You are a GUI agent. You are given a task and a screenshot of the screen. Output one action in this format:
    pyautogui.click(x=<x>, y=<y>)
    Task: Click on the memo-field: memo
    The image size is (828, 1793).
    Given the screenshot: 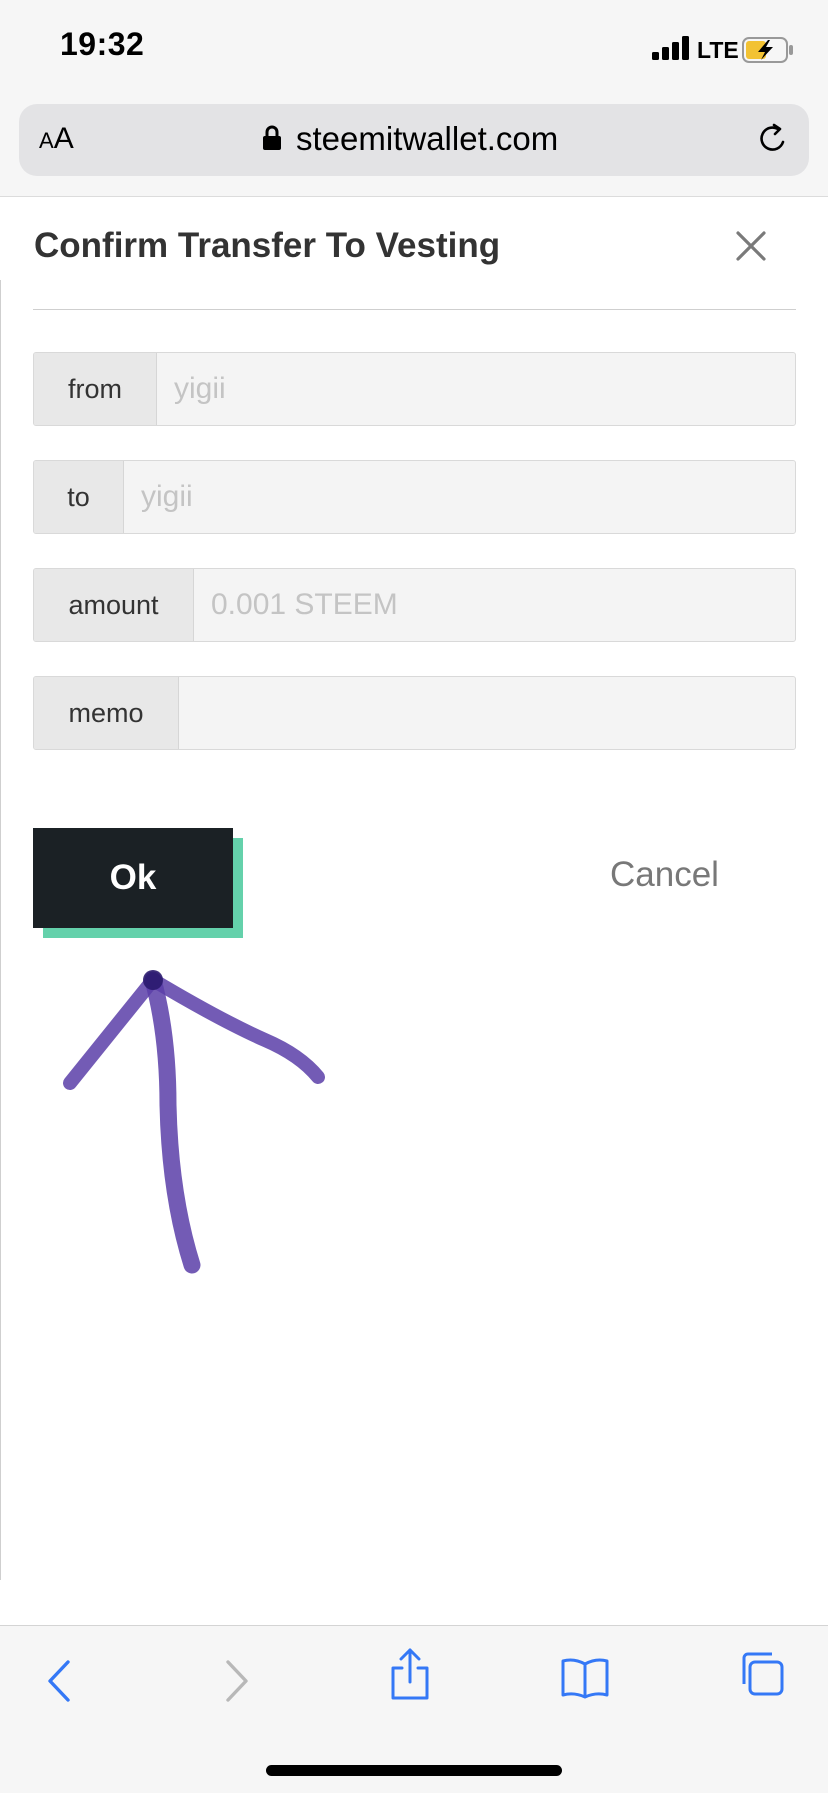 What is the action you would take?
    pyautogui.click(x=414, y=713)
    